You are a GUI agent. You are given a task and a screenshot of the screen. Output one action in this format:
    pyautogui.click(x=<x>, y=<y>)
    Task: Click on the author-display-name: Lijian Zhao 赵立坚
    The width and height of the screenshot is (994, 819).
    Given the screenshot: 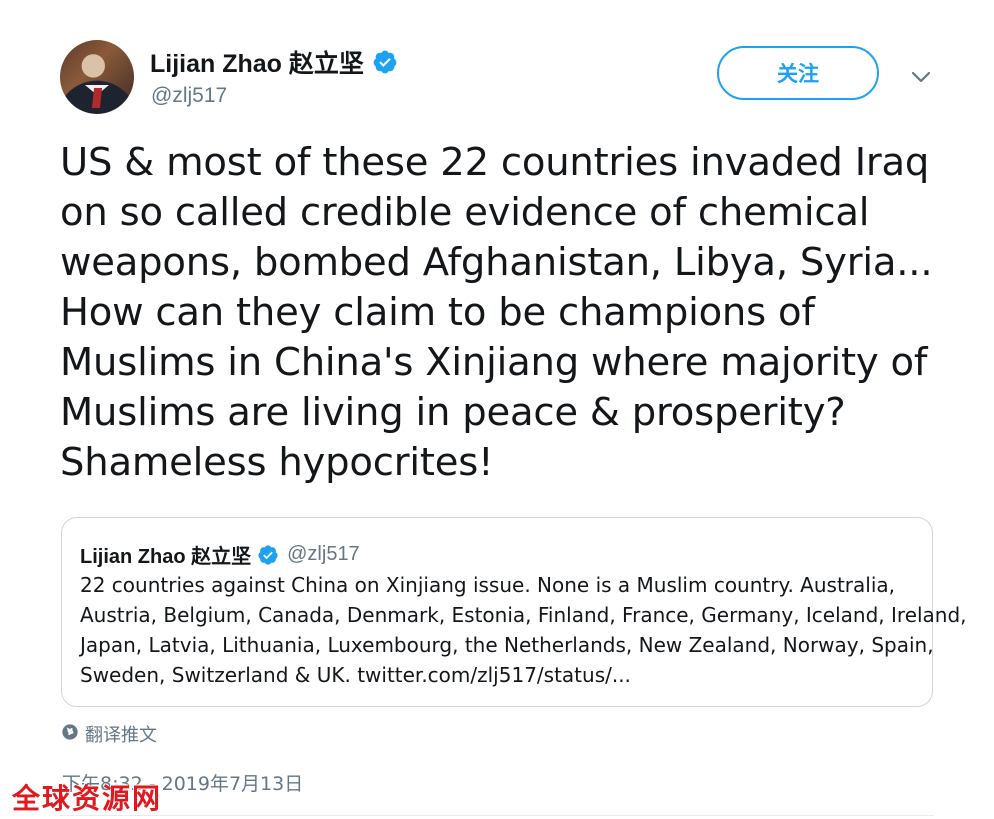 What is the action you would take?
    pyautogui.click(x=257, y=62)
    